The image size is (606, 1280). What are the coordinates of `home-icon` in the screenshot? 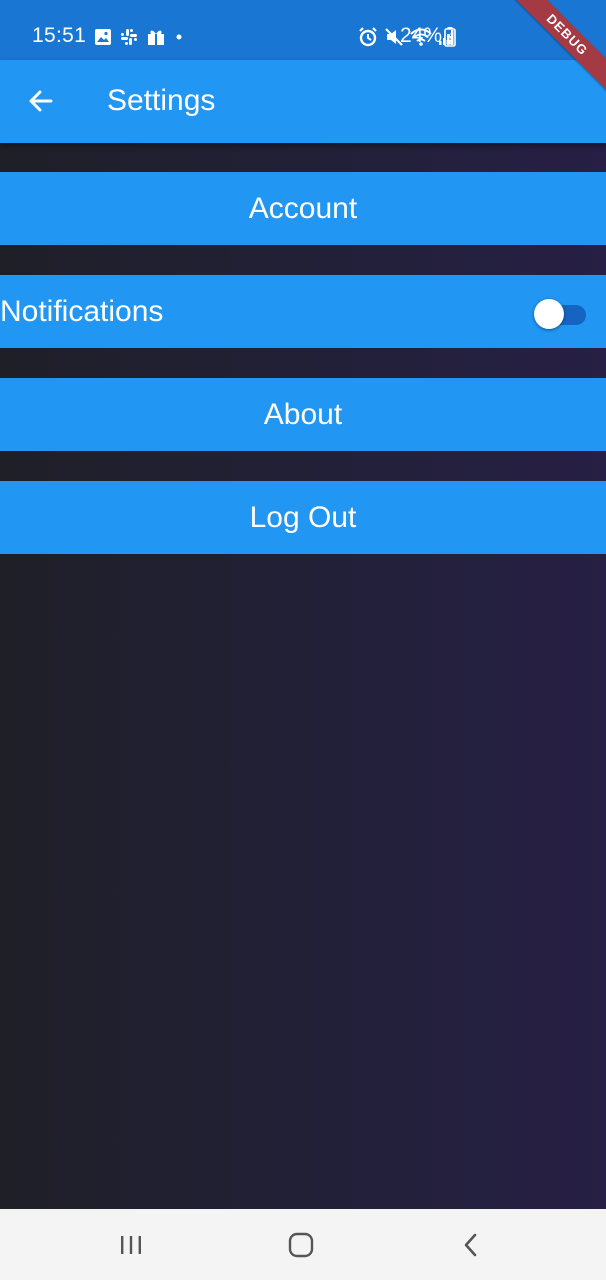 It's located at (301, 1245).